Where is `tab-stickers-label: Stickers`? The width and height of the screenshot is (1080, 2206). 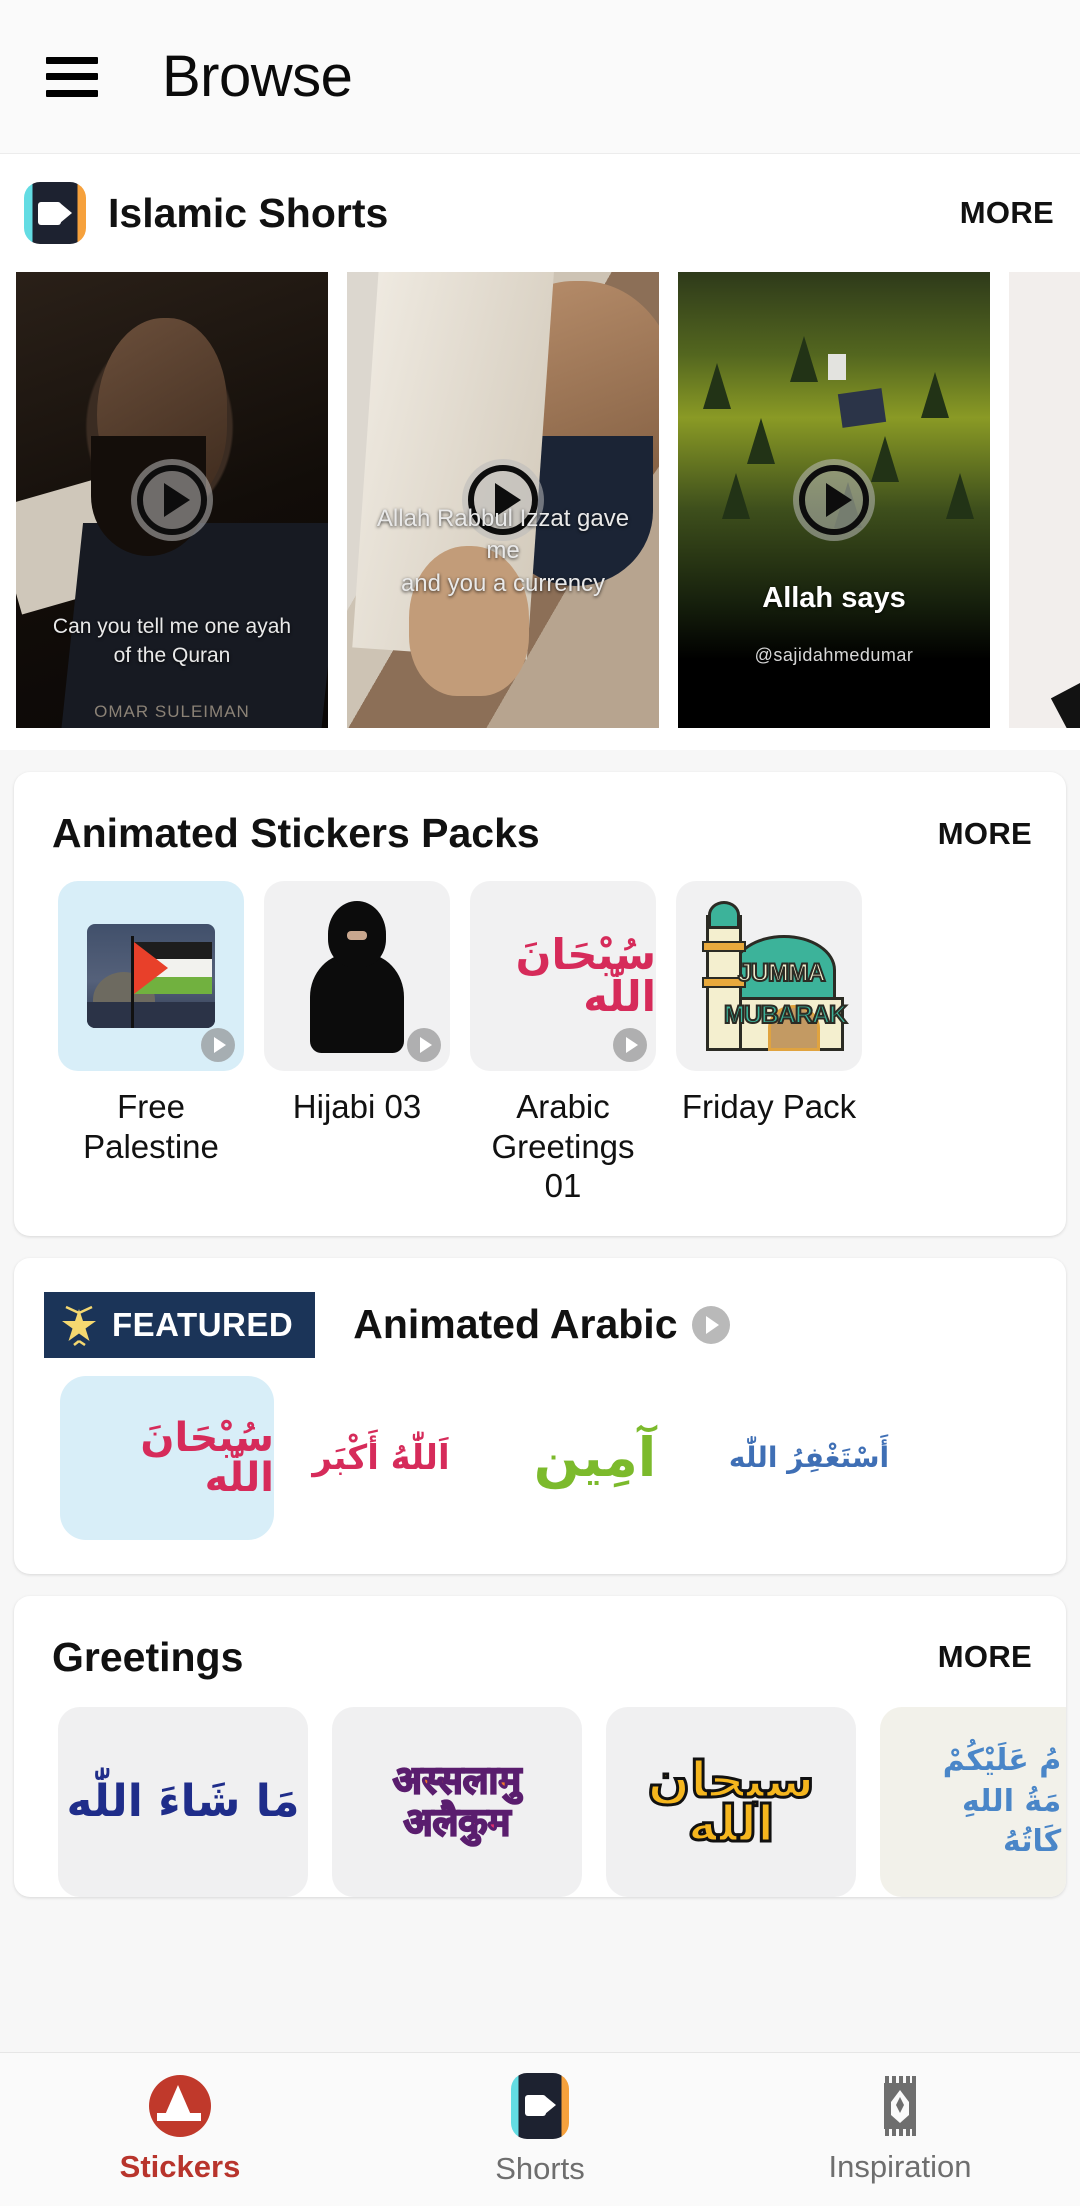 tab-stickers-label: Stickers is located at coordinates (180, 2166).